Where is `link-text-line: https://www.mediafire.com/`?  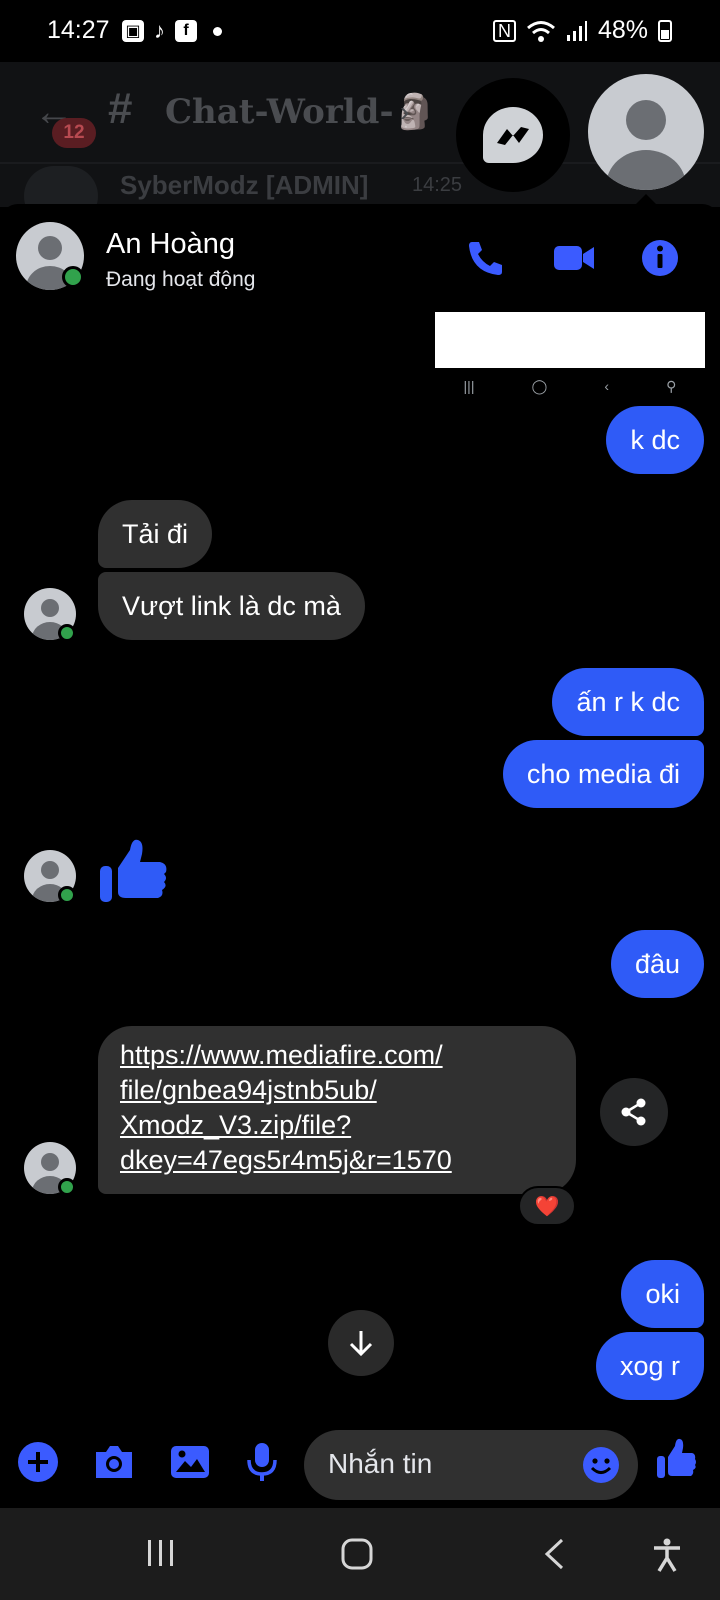 link-text-line: https://www.mediafire.com/ is located at coordinates (337, 1055).